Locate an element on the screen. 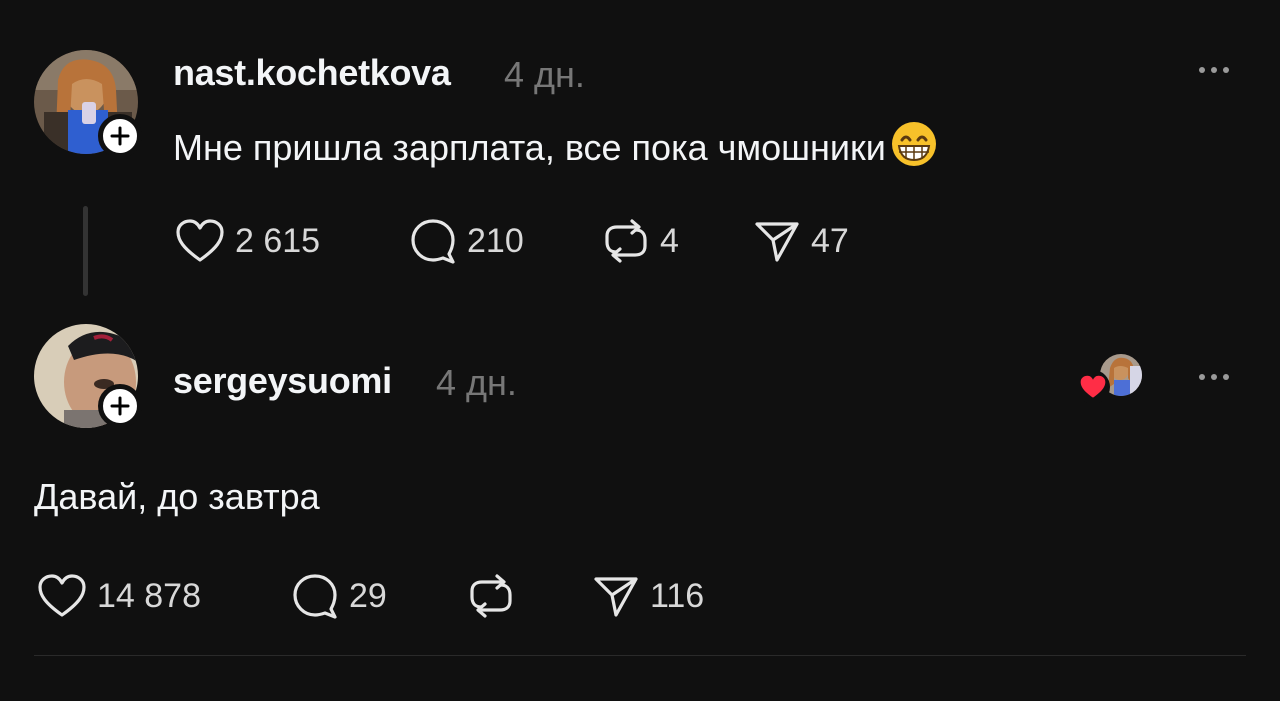 This screenshot has height=701, width=1280. thread-line is located at coordinates (85, 251).